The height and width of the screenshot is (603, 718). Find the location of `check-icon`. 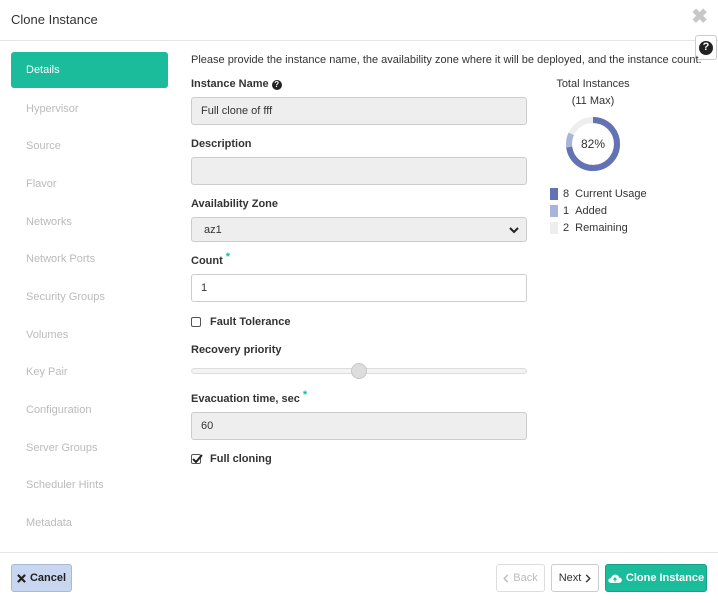

check-icon is located at coordinates (197, 459).